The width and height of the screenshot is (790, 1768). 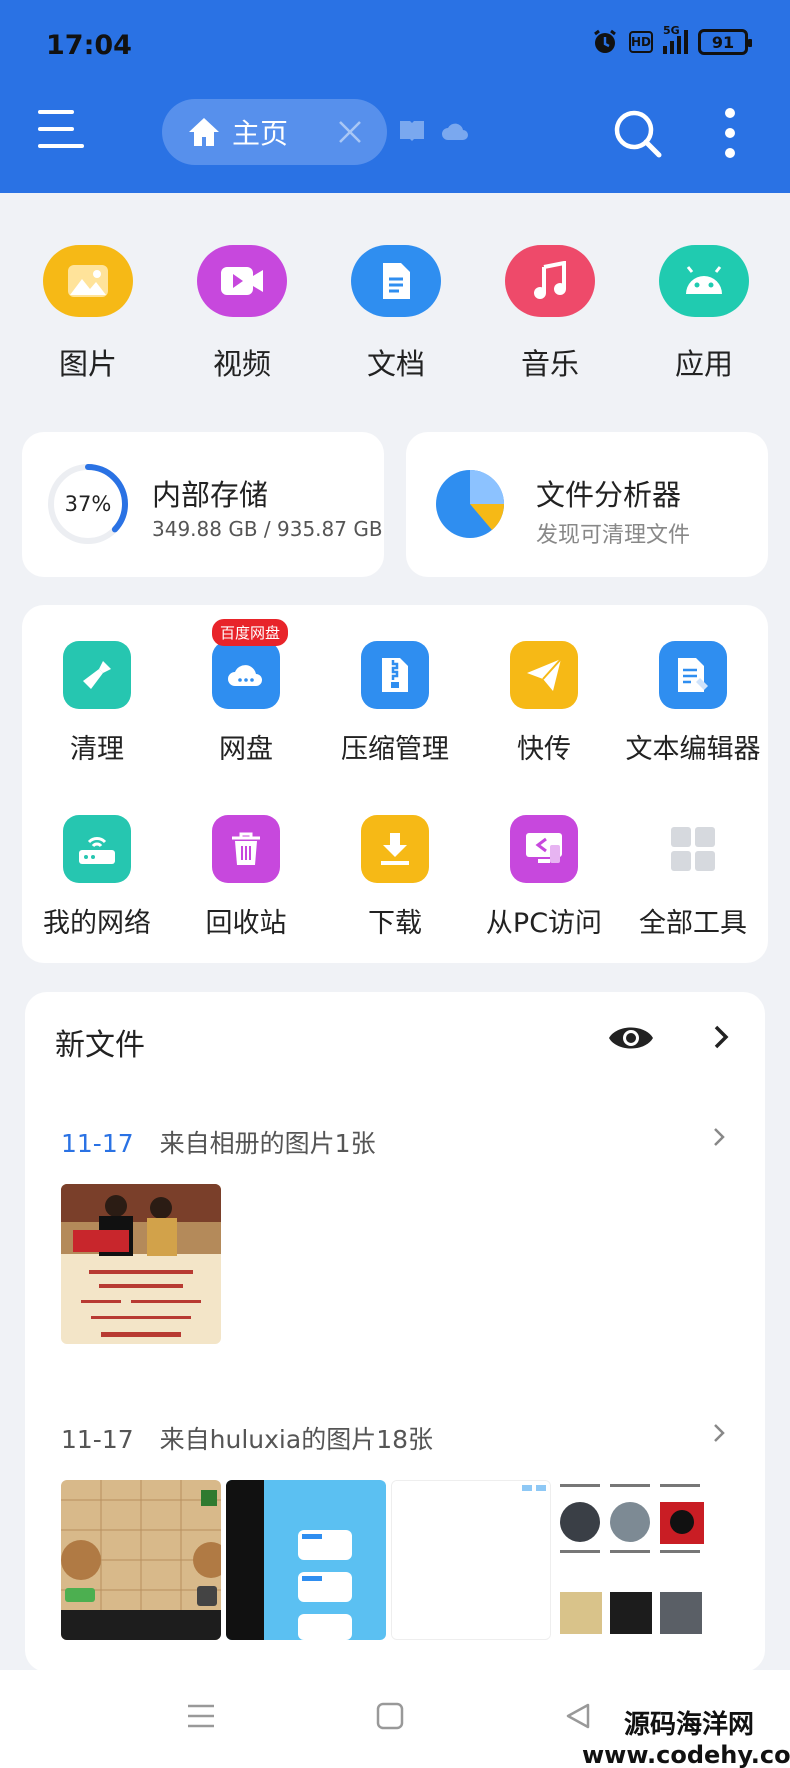 I want to click on home-icon, so click(x=204, y=132).